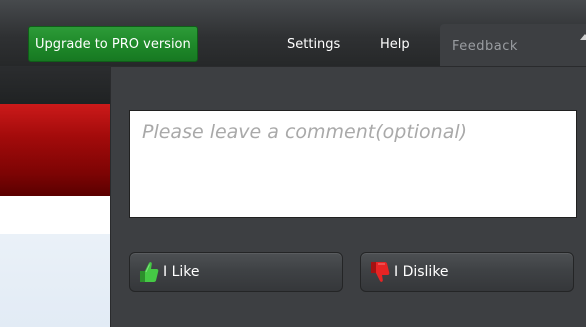 This screenshot has width=586, height=327. What do you see at coordinates (113, 44) in the screenshot?
I see `upgrade-pro-button: Upgrade to PRO version` at bounding box center [113, 44].